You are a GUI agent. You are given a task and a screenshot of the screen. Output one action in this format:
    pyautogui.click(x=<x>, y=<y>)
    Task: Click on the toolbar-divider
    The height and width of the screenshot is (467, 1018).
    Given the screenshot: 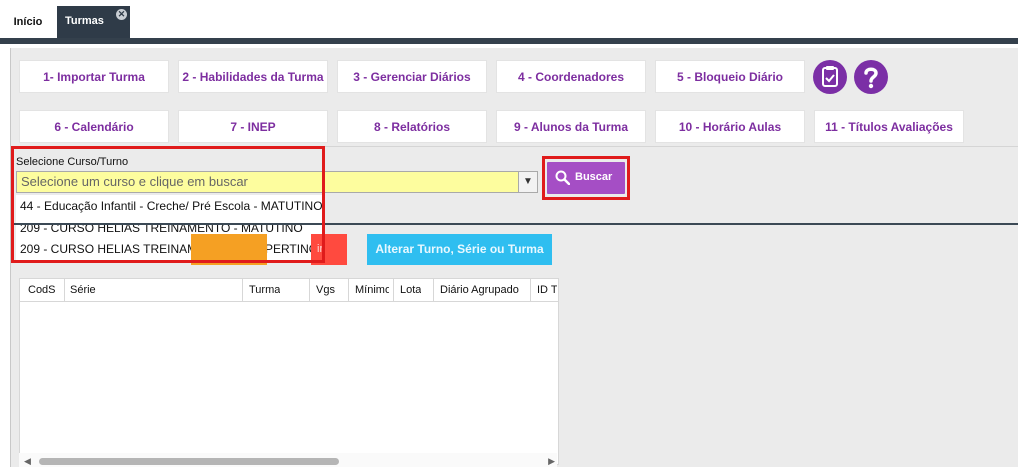 What is the action you would take?
    pyautogui.click(x=514, y=146)
    